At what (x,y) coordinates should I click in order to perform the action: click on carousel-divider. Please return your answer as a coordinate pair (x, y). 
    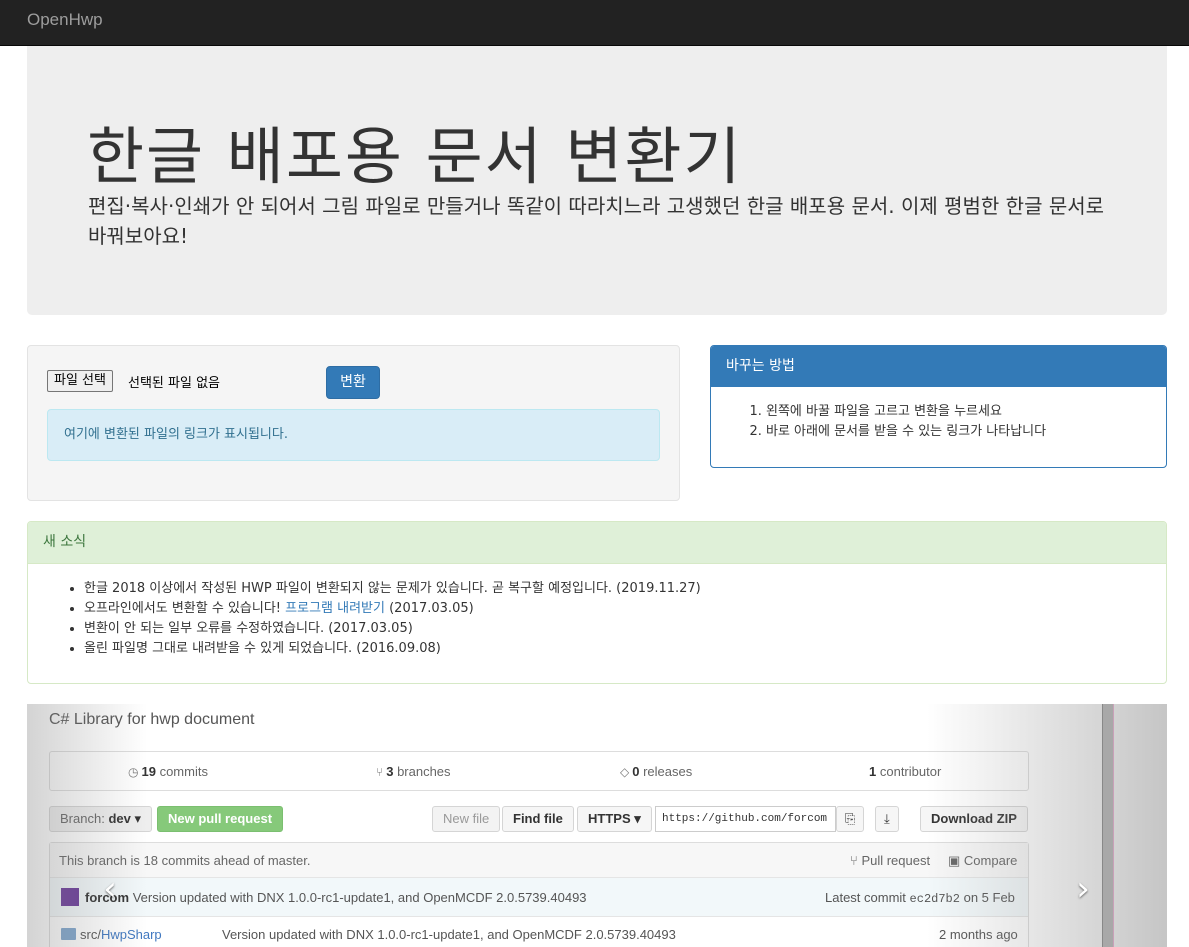
    Looking at the image, I should click on (1108, 825).